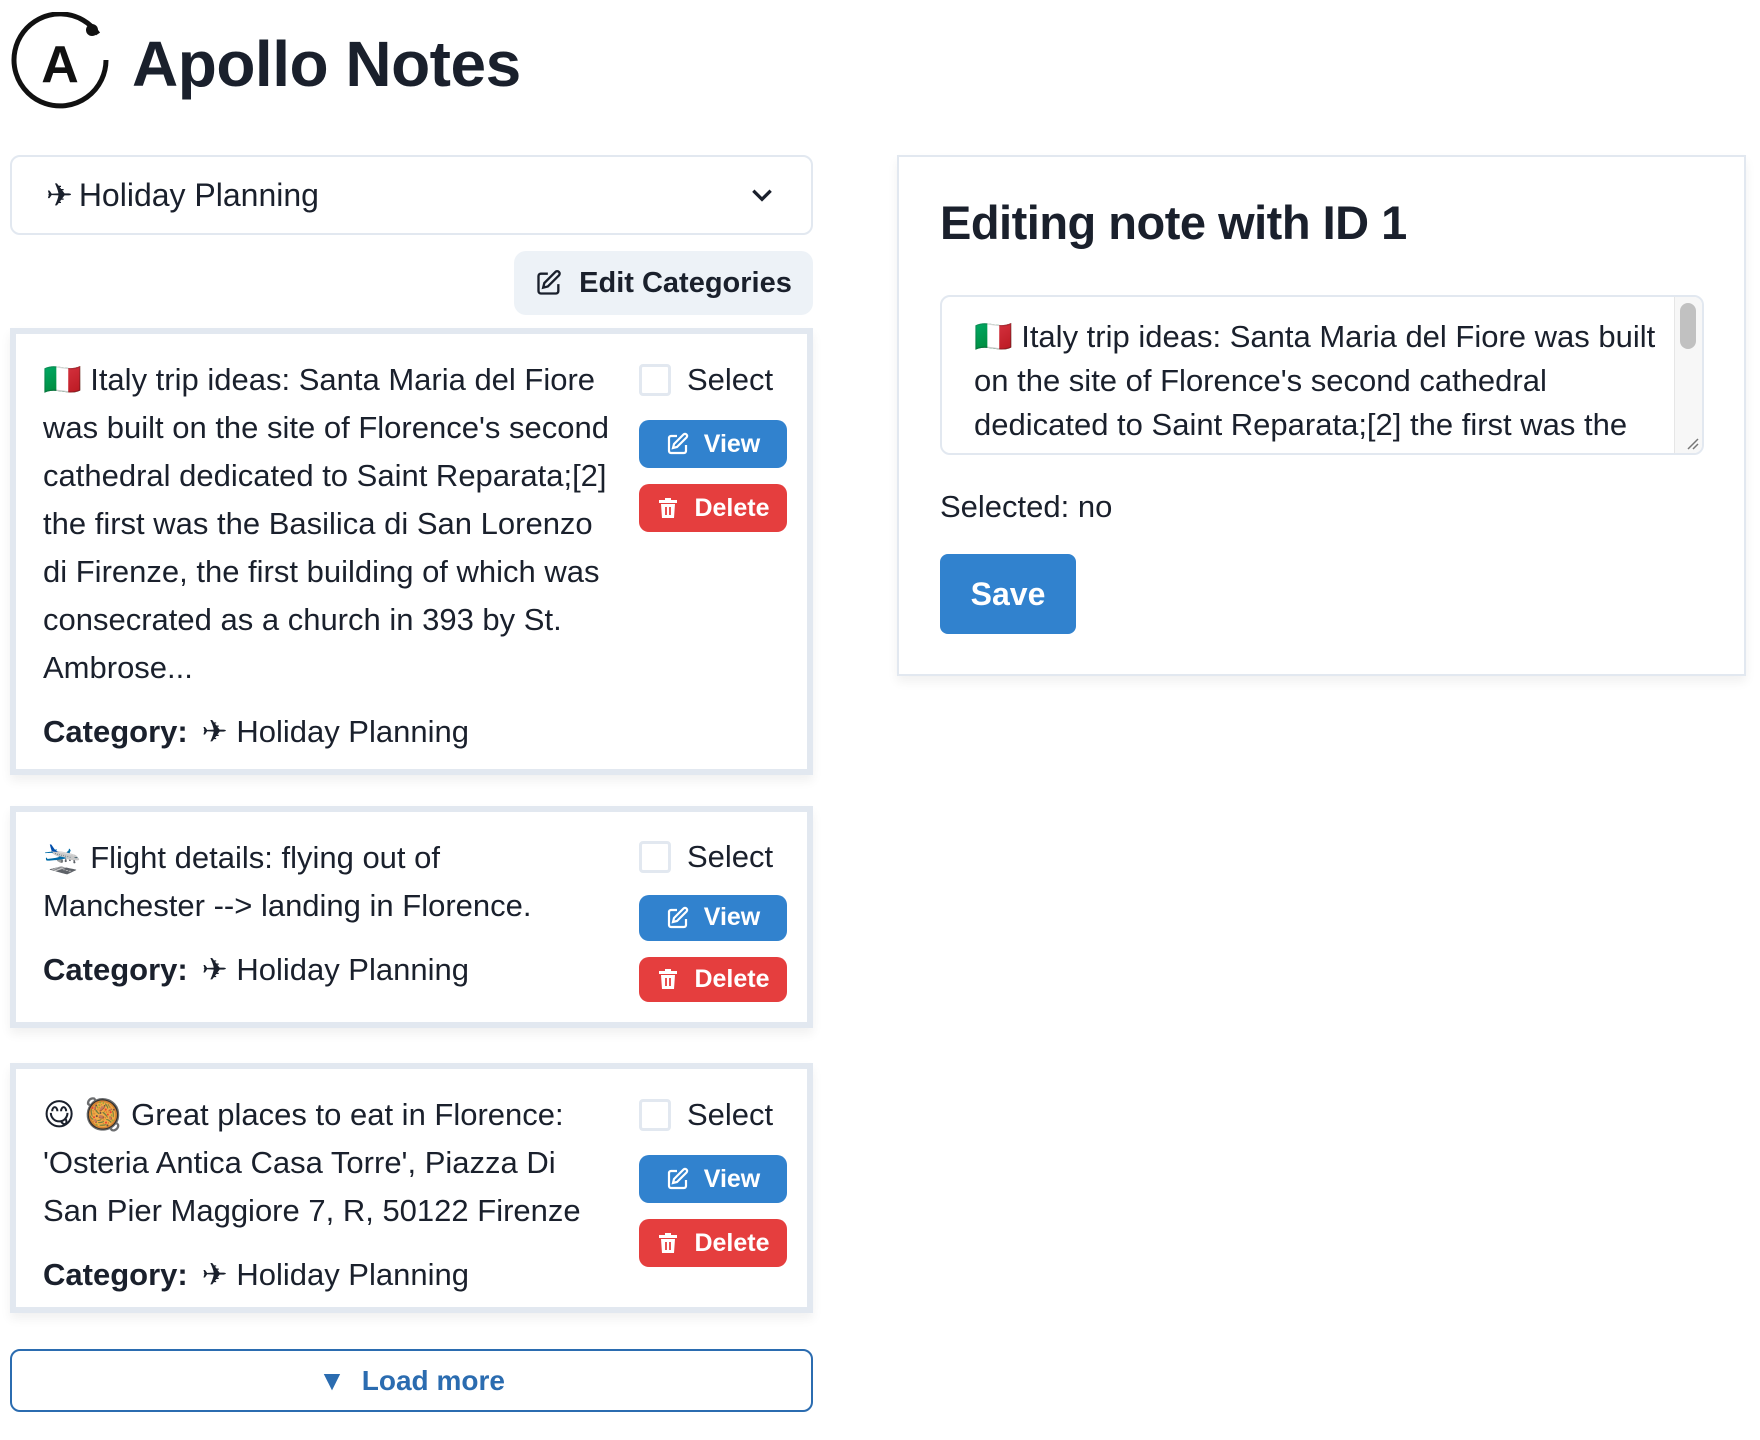 The image size is (1760, 1440). I want to click on category-select-value: Holiday Planning, so click(198, 194).